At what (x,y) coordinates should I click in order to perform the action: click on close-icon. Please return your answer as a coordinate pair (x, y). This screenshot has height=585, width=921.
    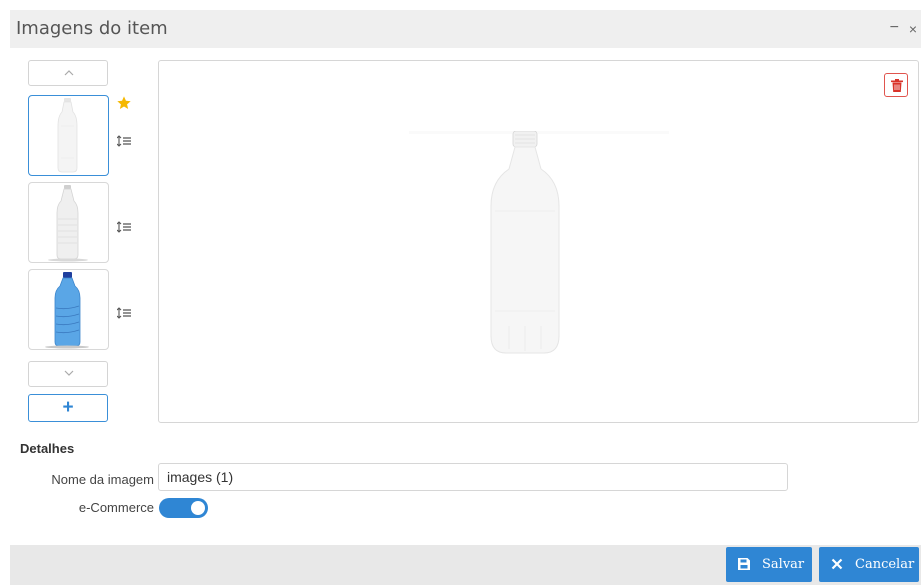
    Looking at the image, I should click on (837, 564).